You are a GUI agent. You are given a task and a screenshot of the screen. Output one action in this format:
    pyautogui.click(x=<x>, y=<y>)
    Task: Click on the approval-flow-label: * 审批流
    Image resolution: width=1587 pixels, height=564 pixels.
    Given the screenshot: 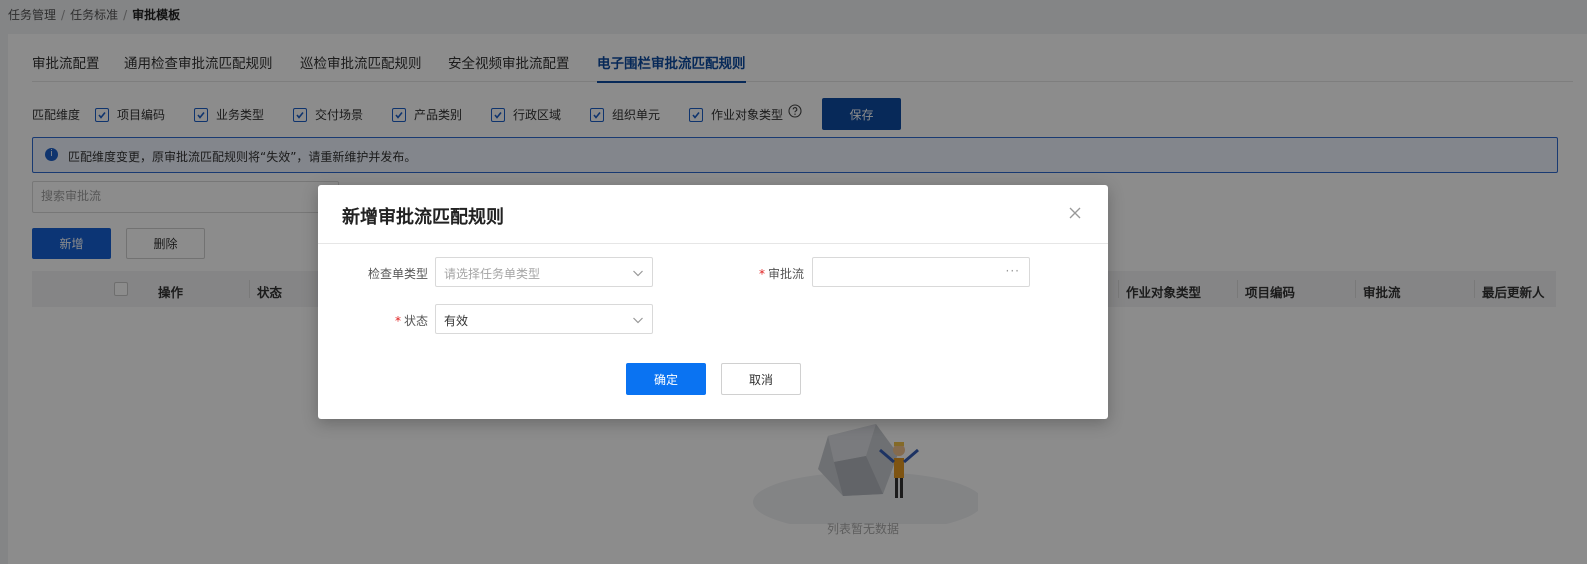 What is the action you would take?
    pyautogui.click(x=771, y=273)
    